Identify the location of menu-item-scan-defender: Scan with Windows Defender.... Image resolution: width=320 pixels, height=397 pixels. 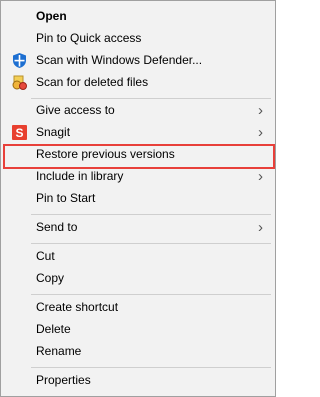
(138, 61).